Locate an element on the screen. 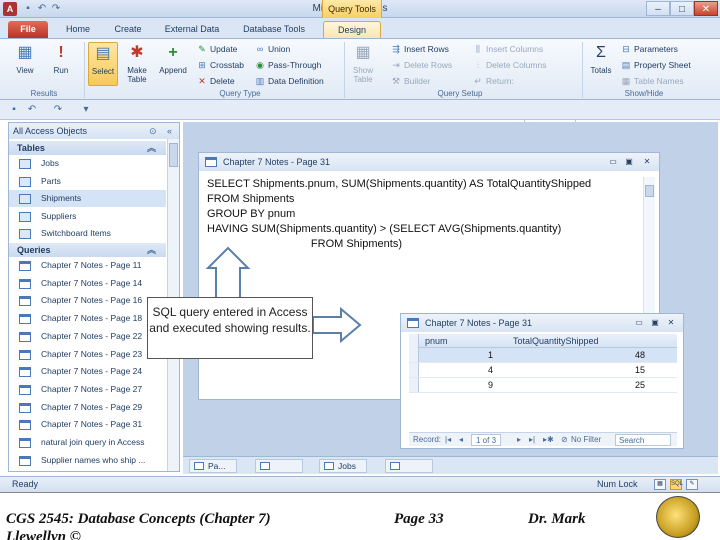 The height and width of the screenshot is (540, 720). tab-file: File is located at coordinates (28, 29).